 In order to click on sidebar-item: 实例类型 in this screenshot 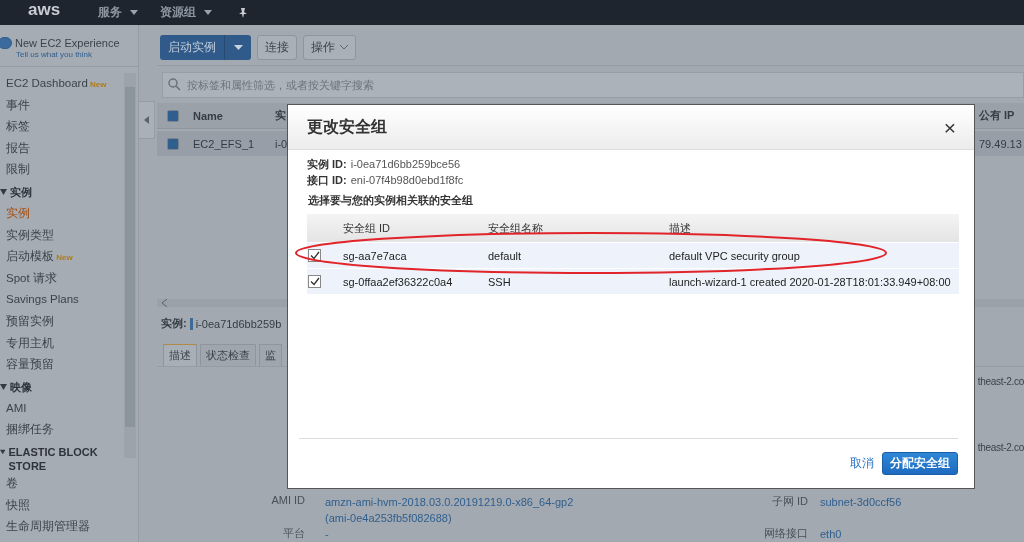, I will do `click(62, 235)`.